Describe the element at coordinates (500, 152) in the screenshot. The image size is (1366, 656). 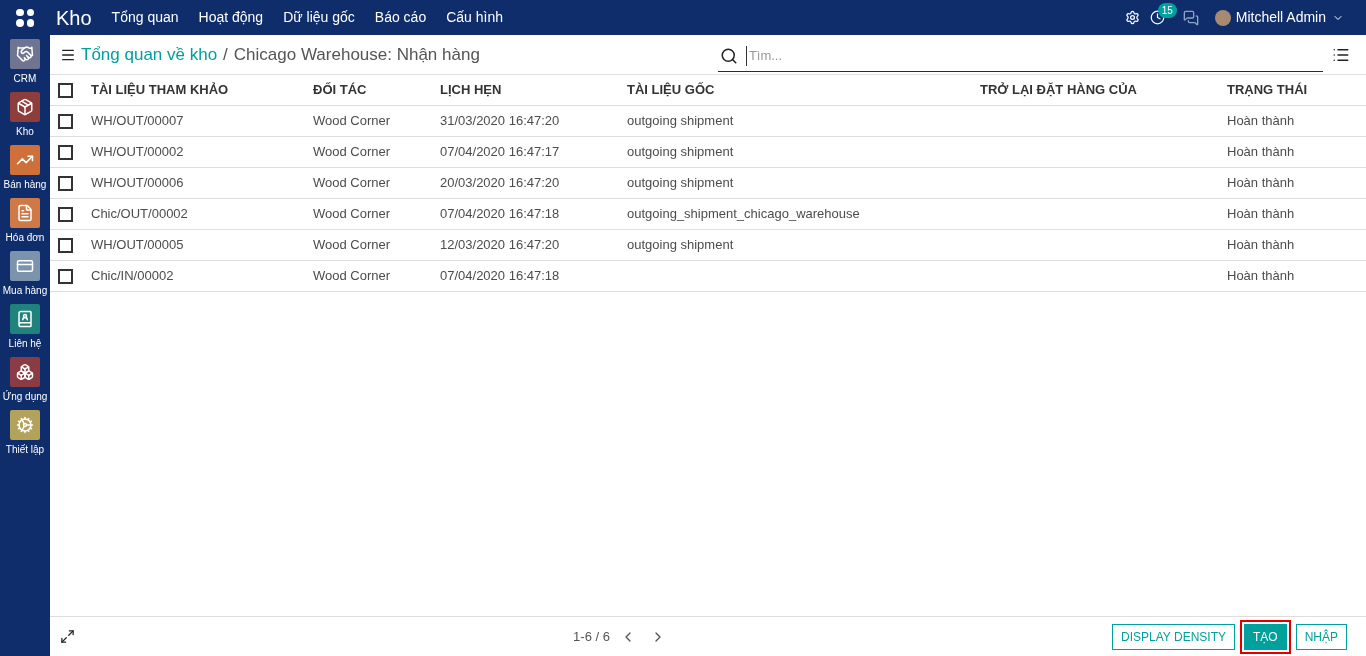
I see `table-cell-text: 07/04/2020 16:47:17` at that location.